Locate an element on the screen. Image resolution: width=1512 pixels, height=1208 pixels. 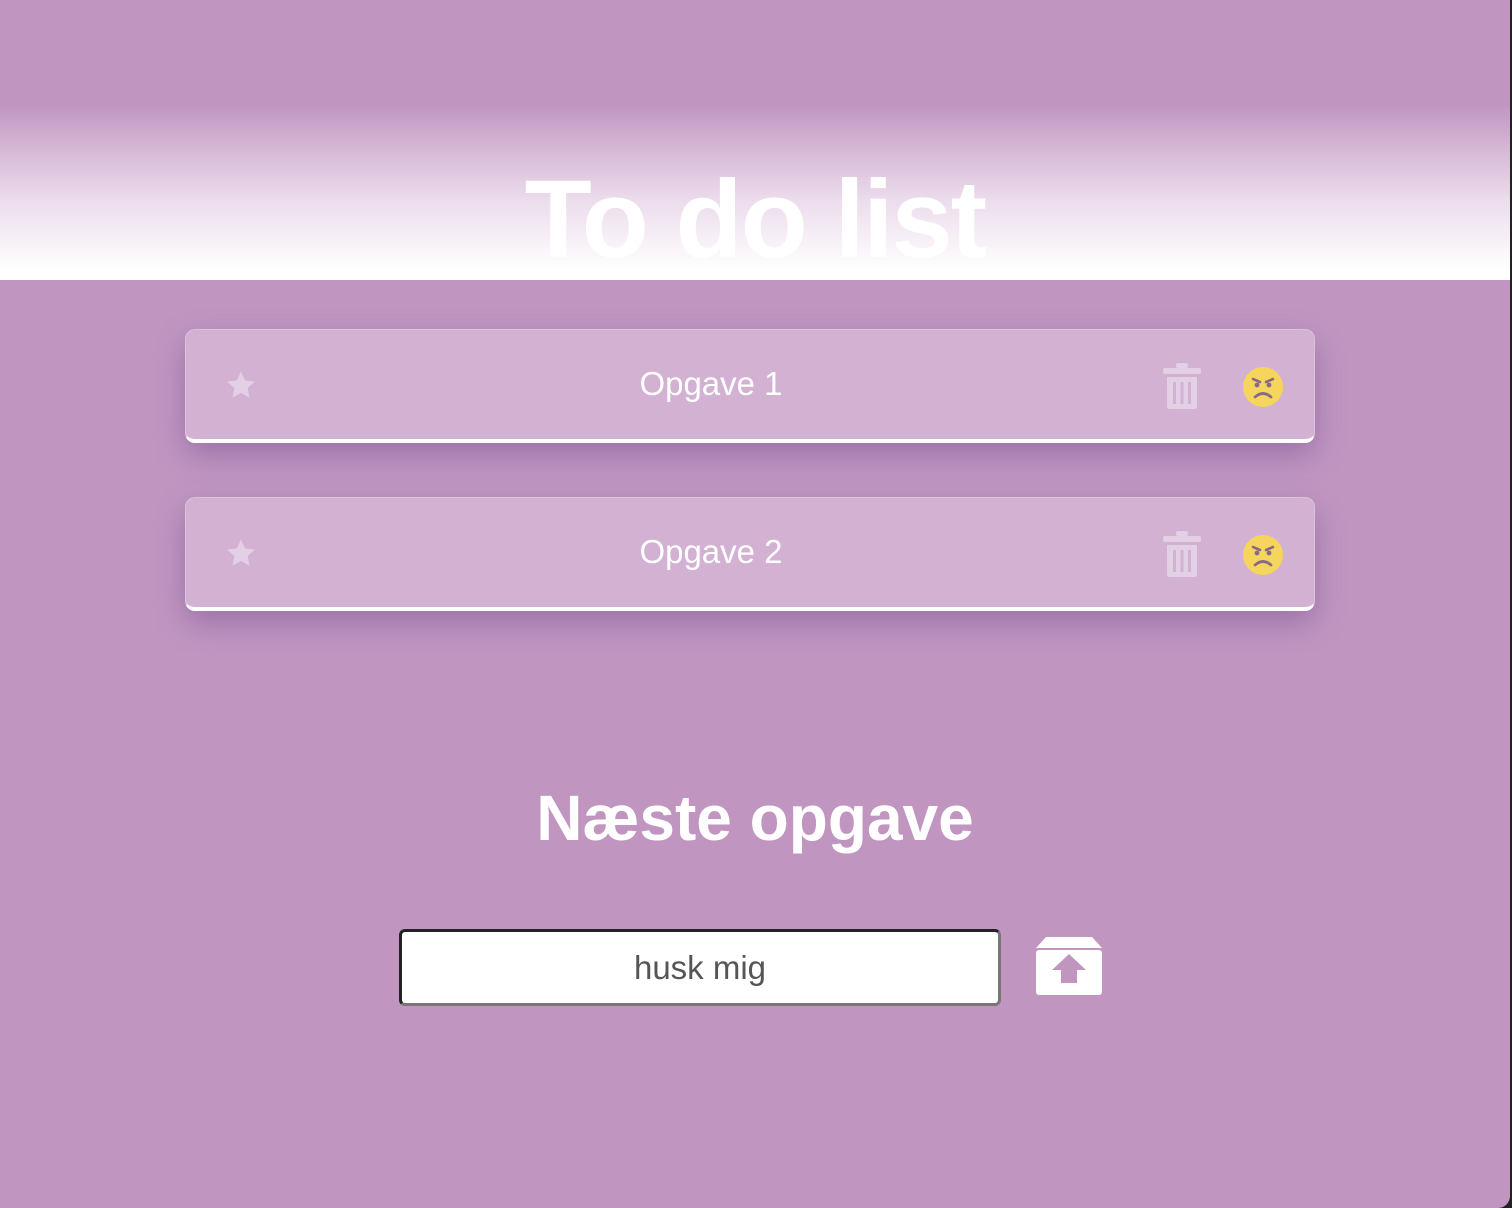
upload-box-icon is located at coordinates (1069, 966).